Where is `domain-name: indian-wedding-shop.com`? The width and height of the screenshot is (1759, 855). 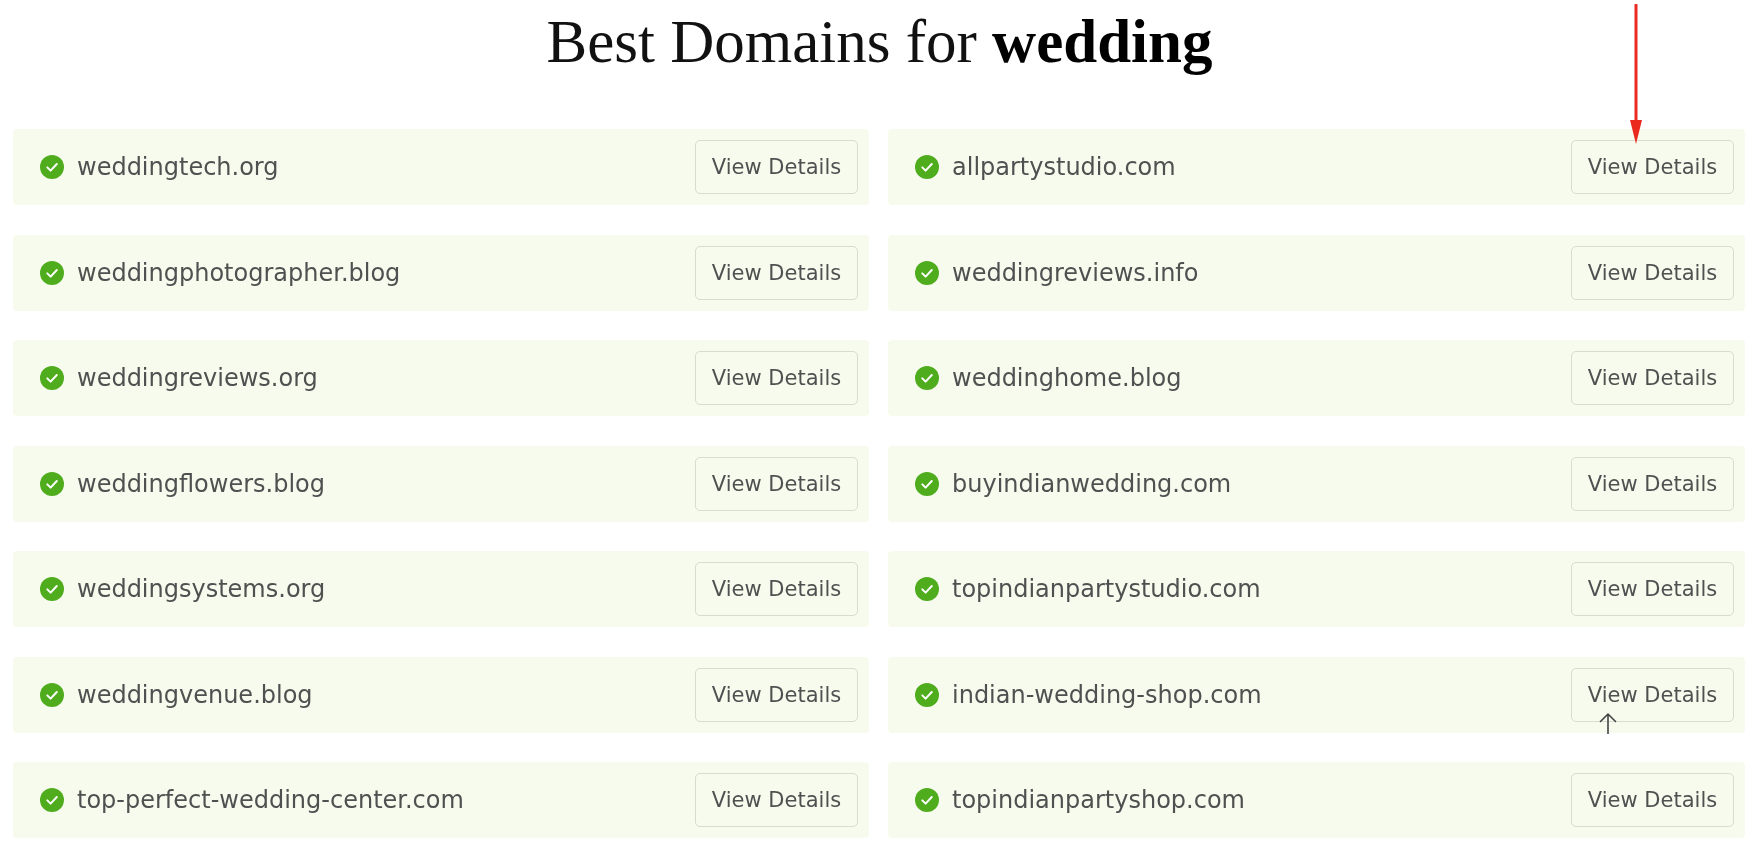 domain-name: indian-wedding-shop.com is located at coordinates (1107, 694).